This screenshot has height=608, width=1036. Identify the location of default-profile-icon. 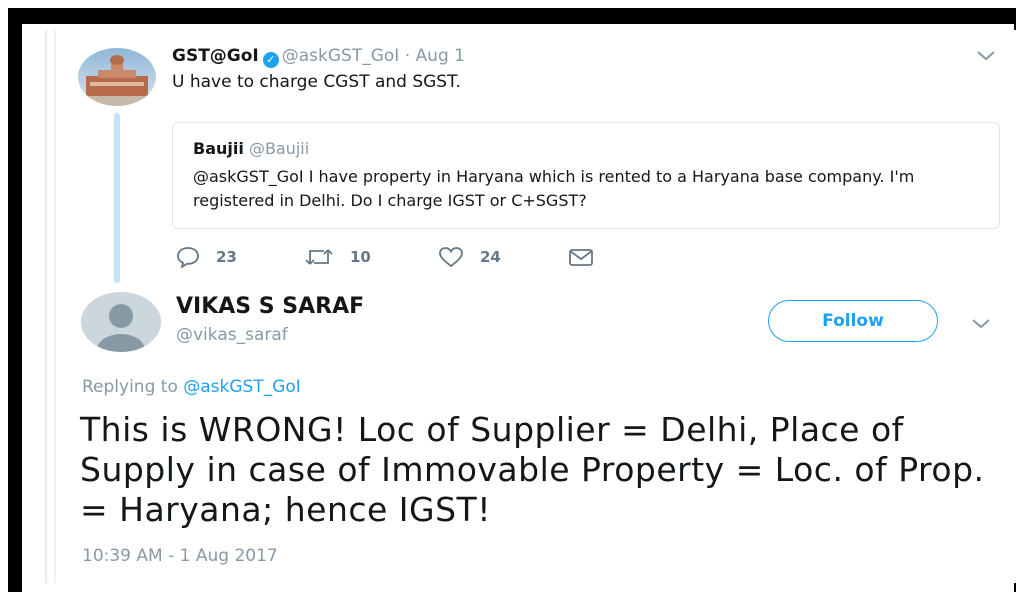
(121, 322).